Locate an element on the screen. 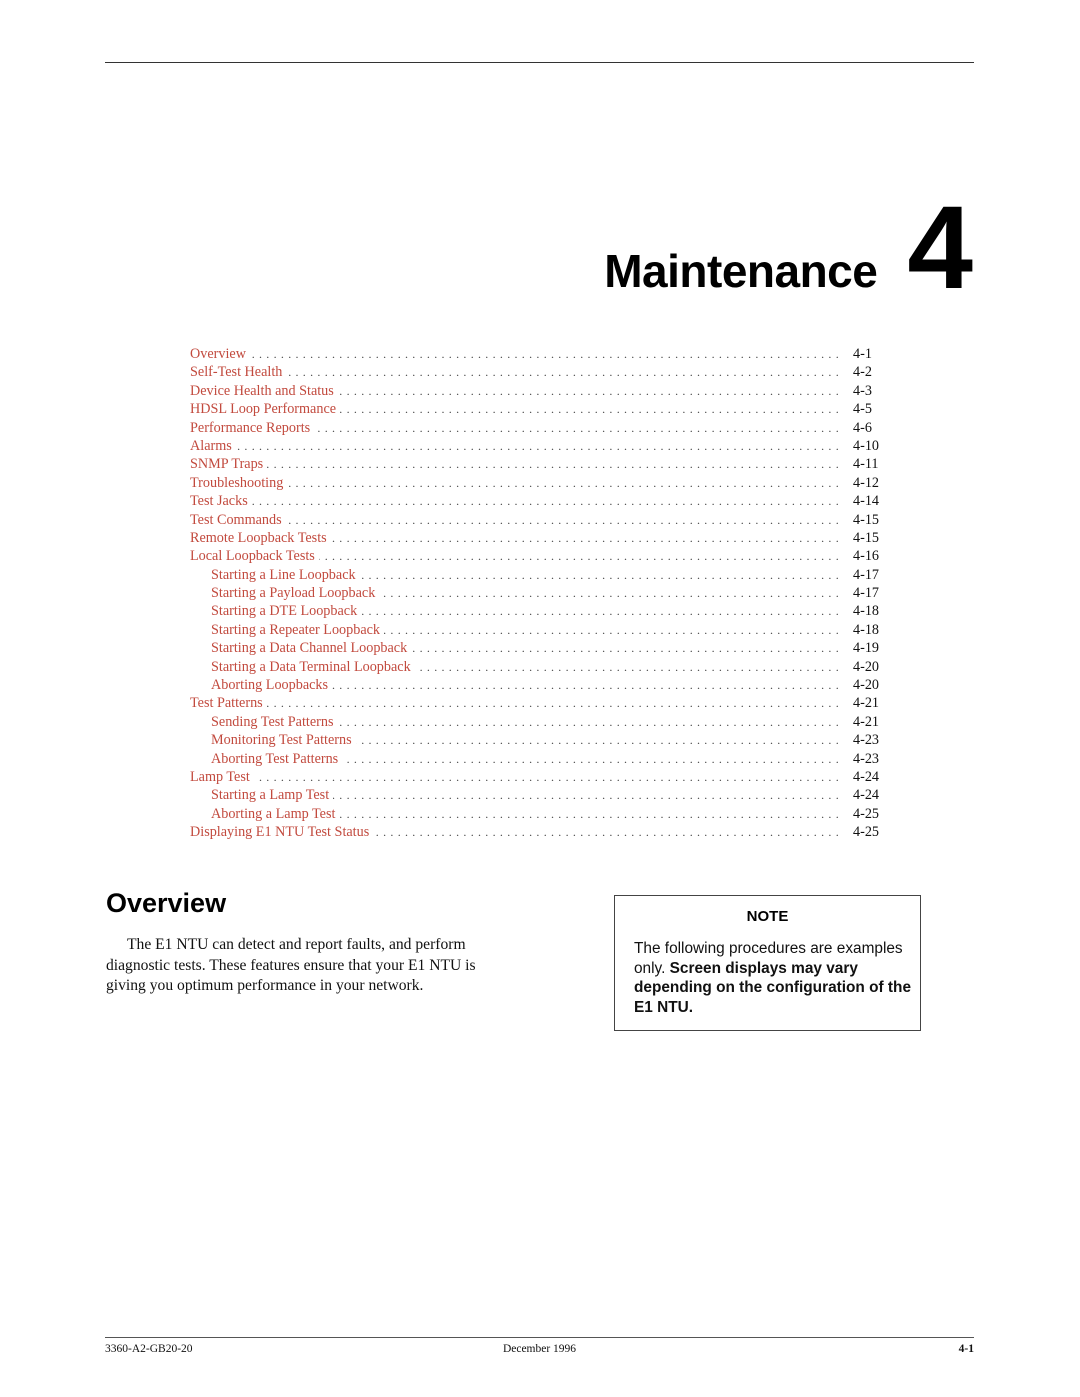 The height and width of the screenshot is (1397, 1080). toc-entry-page: 4-25 is located at coordinates (866, 813).